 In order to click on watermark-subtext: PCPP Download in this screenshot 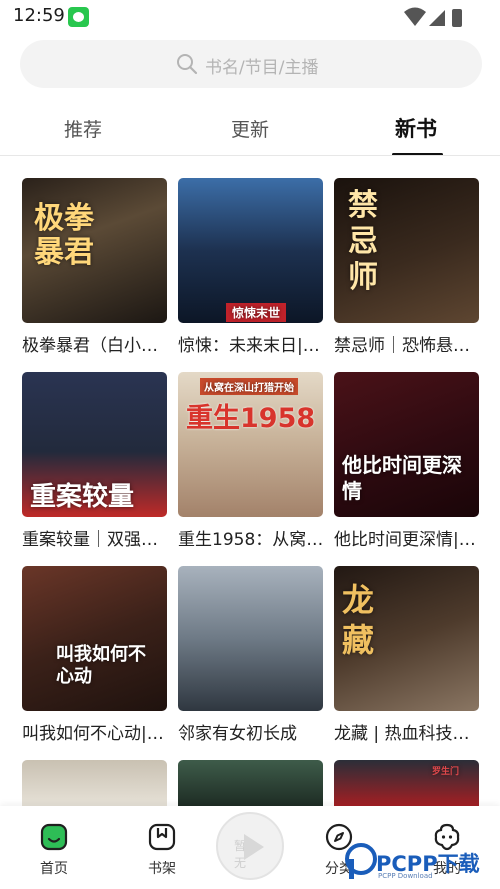, I will do `click(405, 876)`.